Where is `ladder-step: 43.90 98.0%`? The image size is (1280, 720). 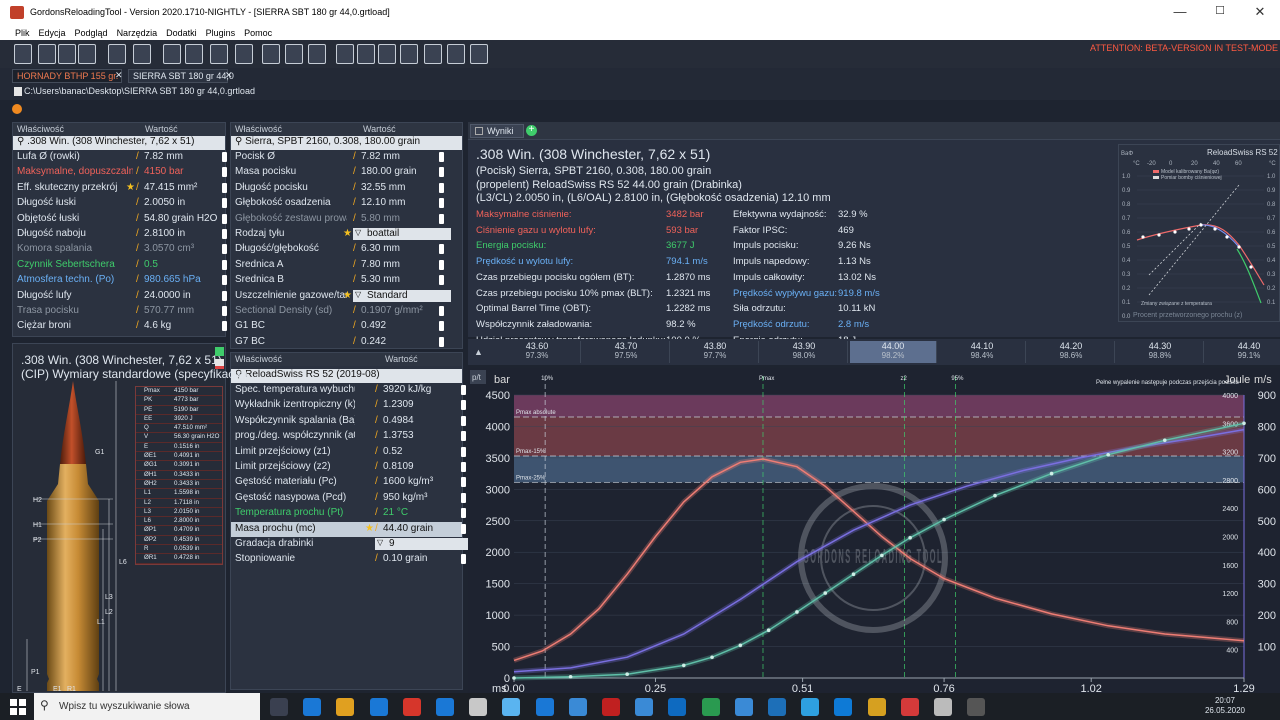
ladder-step: 43.90 98.0% is located at coordinates (804, 352).